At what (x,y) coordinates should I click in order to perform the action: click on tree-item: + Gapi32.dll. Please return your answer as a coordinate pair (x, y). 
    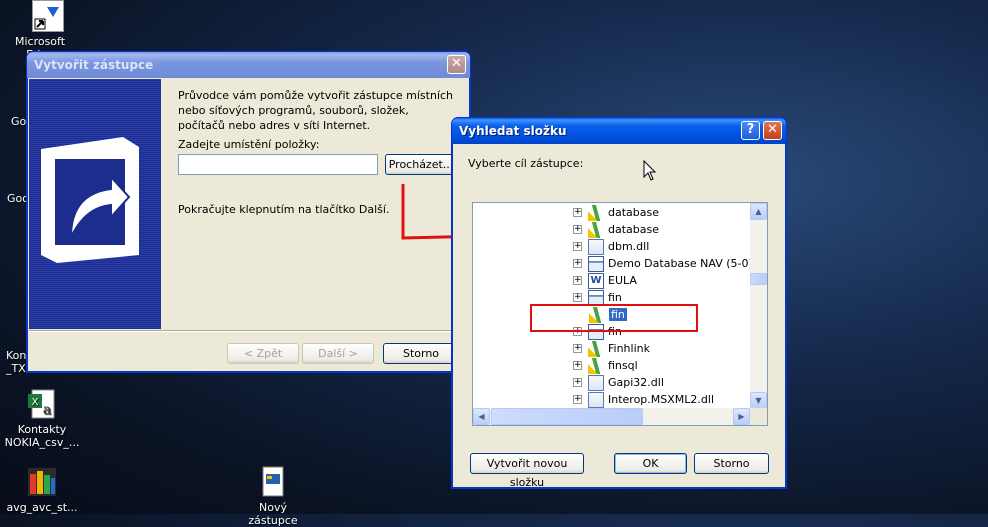
    Looking at the image, I should click on (618, 382).